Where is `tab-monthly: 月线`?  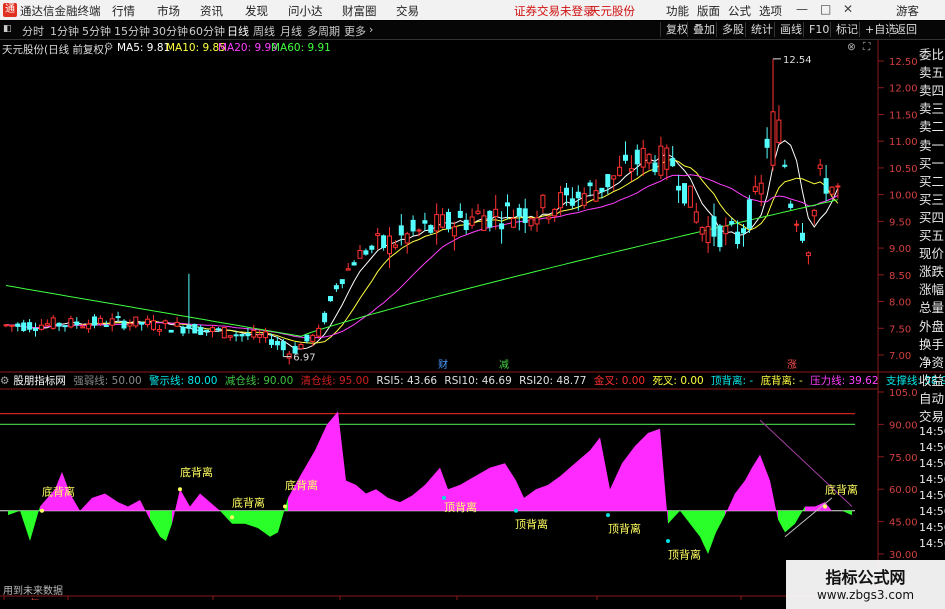 tab-monthly: 月线 is located at coordinates (291, 31).